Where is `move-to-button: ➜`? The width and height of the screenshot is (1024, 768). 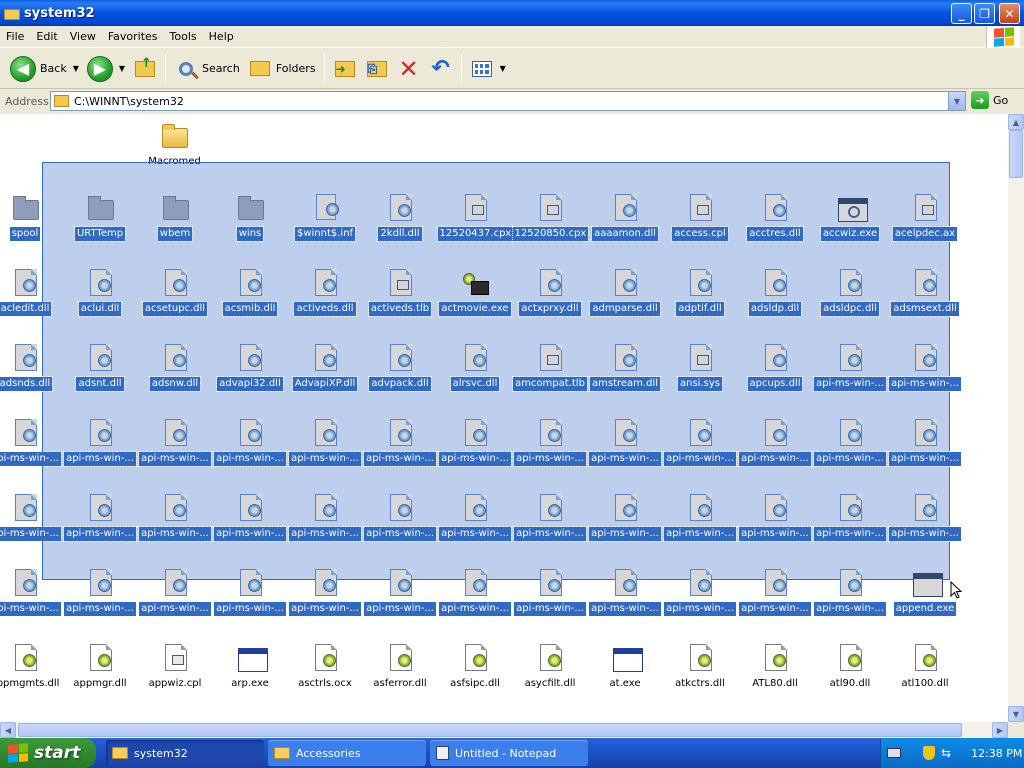
move-to-button: ➜ is located at coordinates (345, 69).